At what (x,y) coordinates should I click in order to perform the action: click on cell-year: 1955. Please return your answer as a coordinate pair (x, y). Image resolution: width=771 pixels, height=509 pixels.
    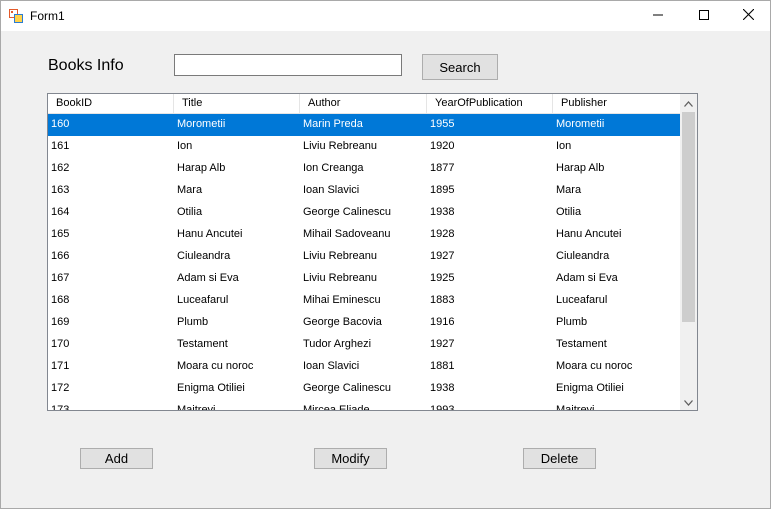
    Looking at the image, I should click on (490, 125).